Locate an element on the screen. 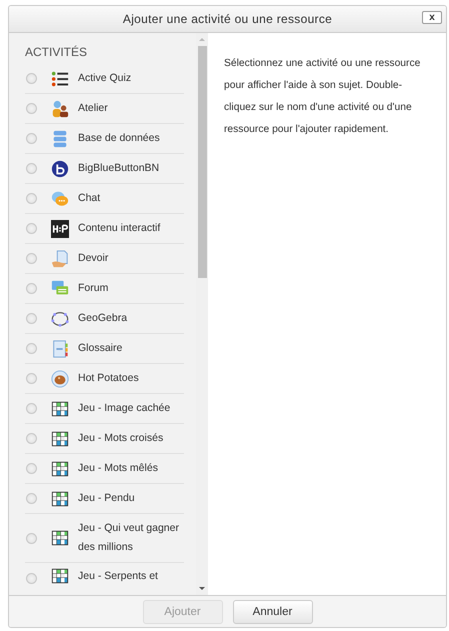 The height and width of the screenshot is (631, 449). activity-name: Chat is located at coordinates (89, 198).